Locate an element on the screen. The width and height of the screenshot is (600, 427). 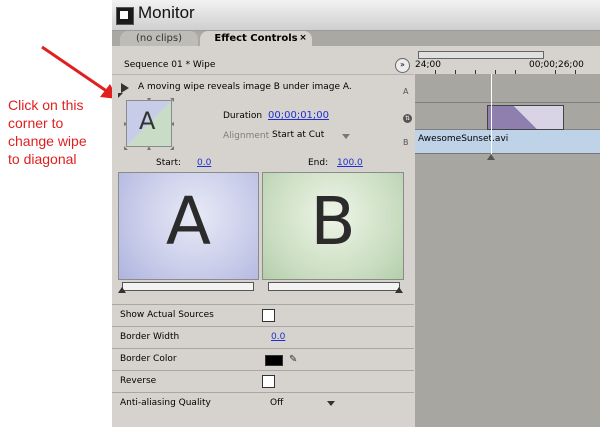
border-color-swatch is located at coordinates (274, 360).